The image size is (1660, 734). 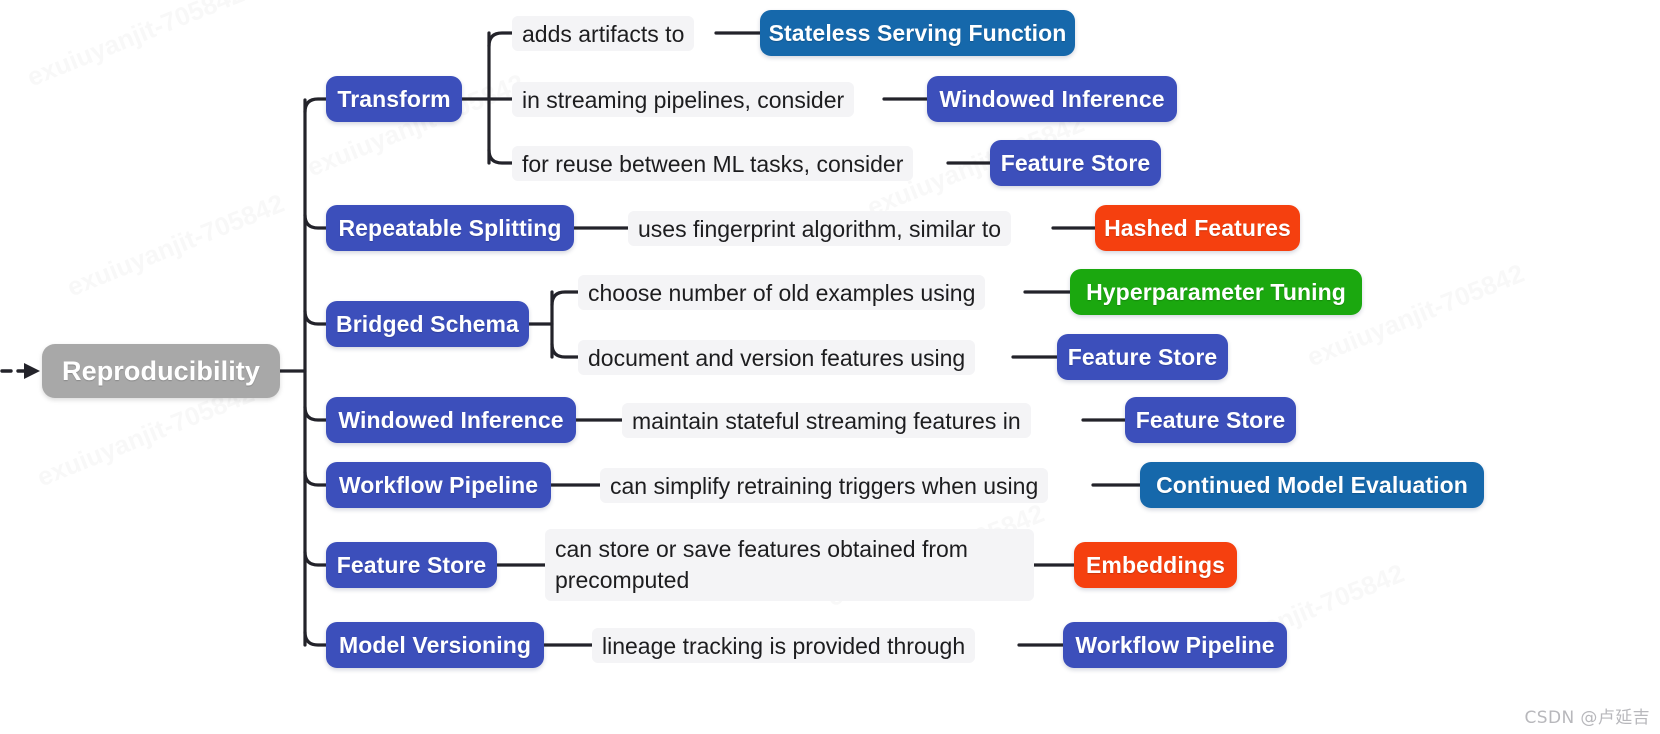 I want to click on edge-label-maintain-stateful-streaming: maintain stateful streaming features in, so click(x=826, y=420).